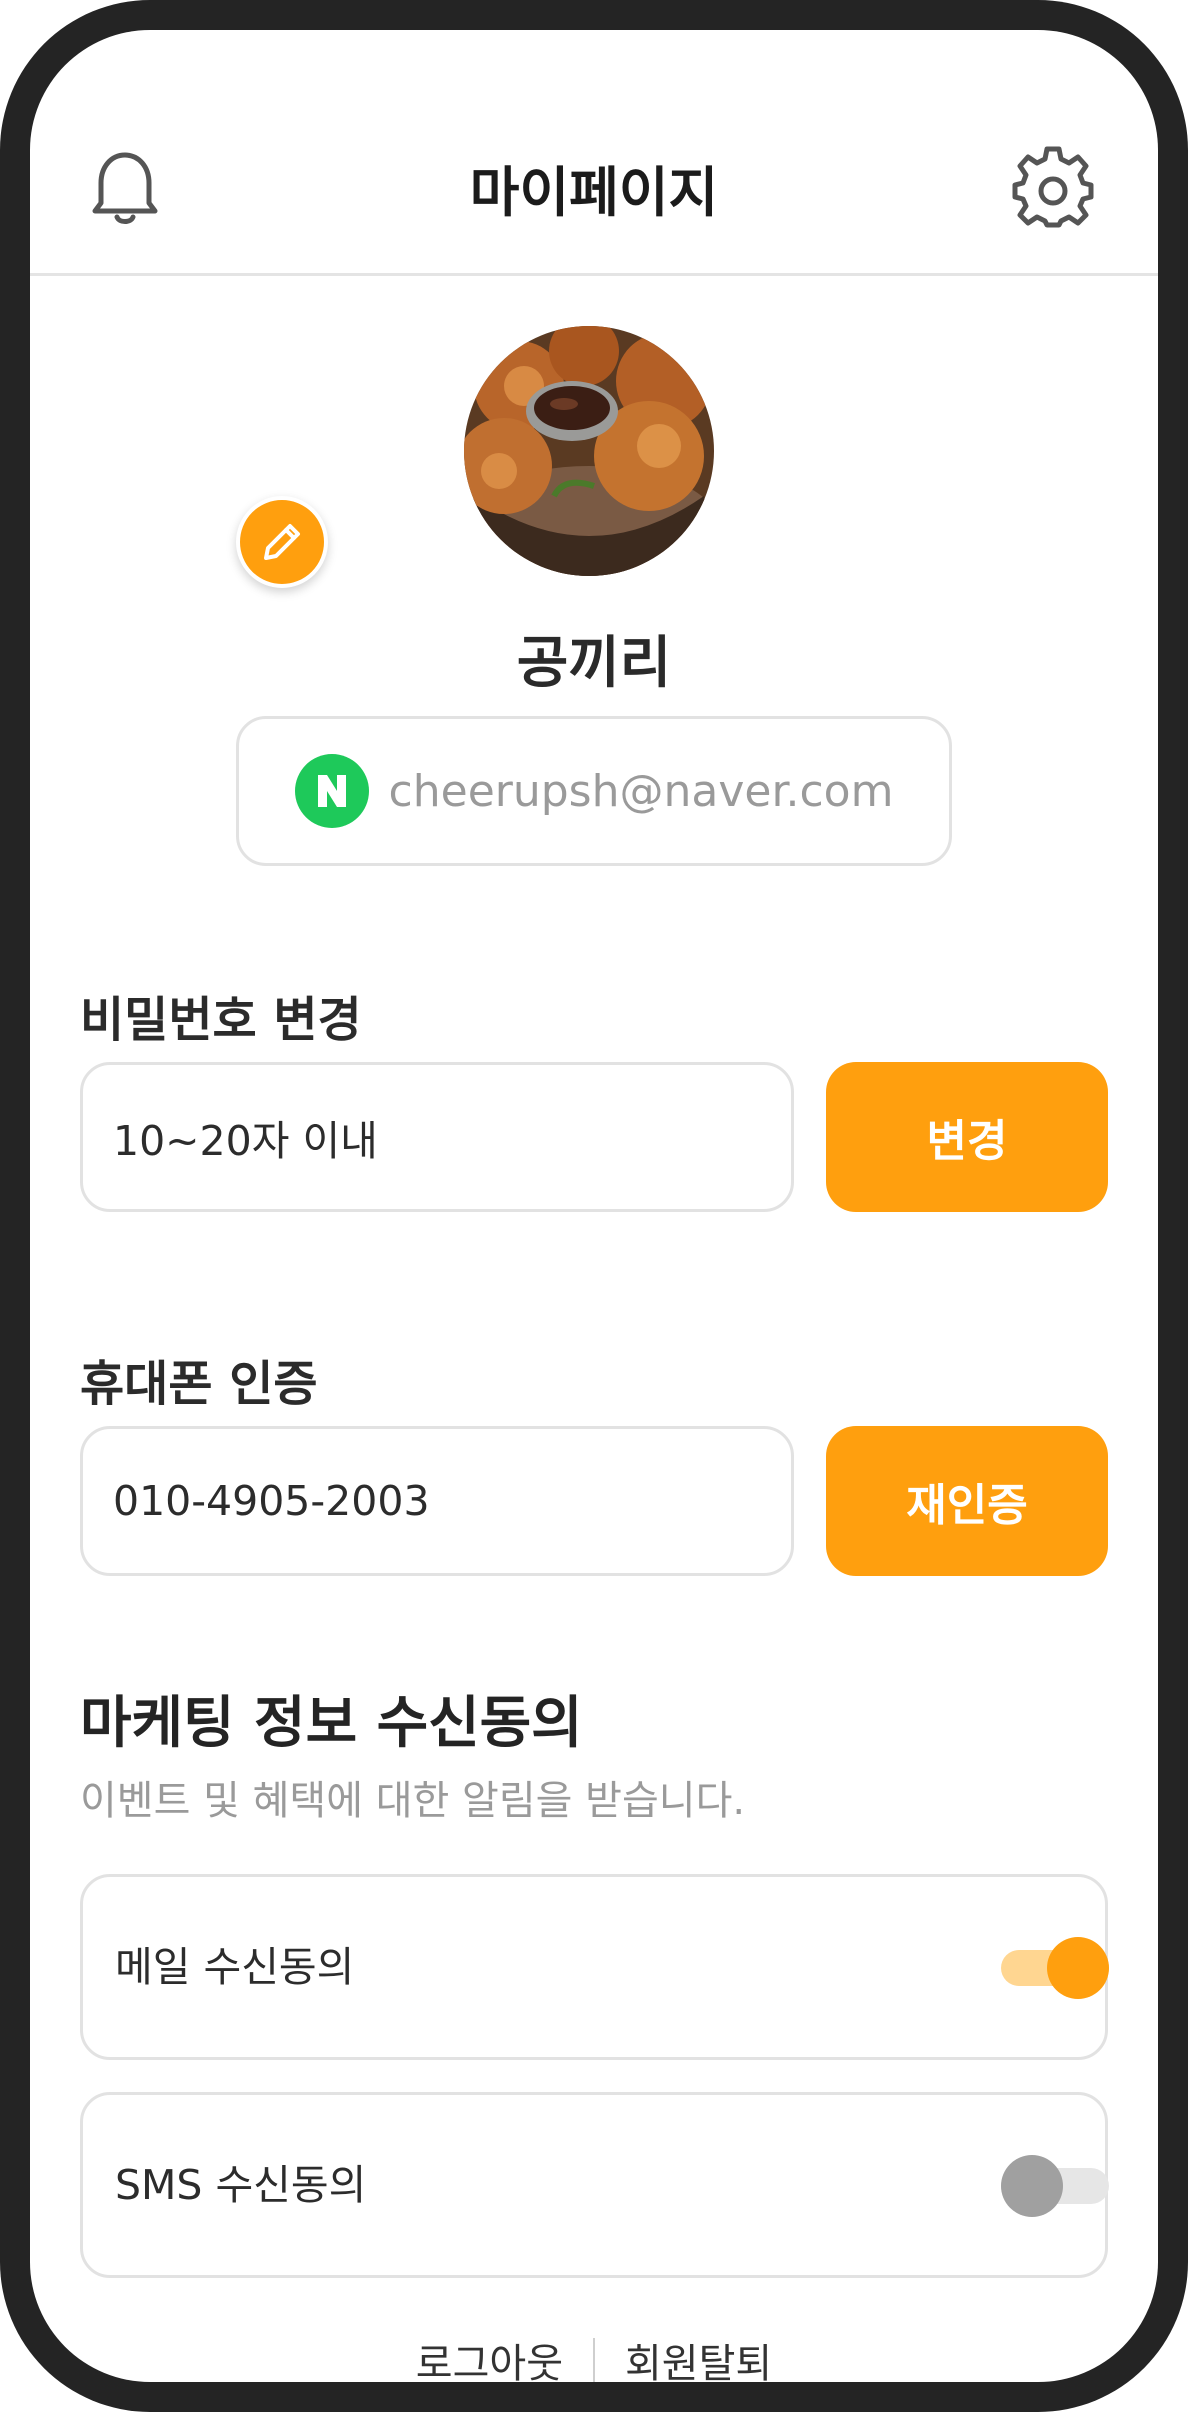 The width and height of the screenshot is (1188, 2412). I want to click on email-consent-toggle, so click(1055, 1968).